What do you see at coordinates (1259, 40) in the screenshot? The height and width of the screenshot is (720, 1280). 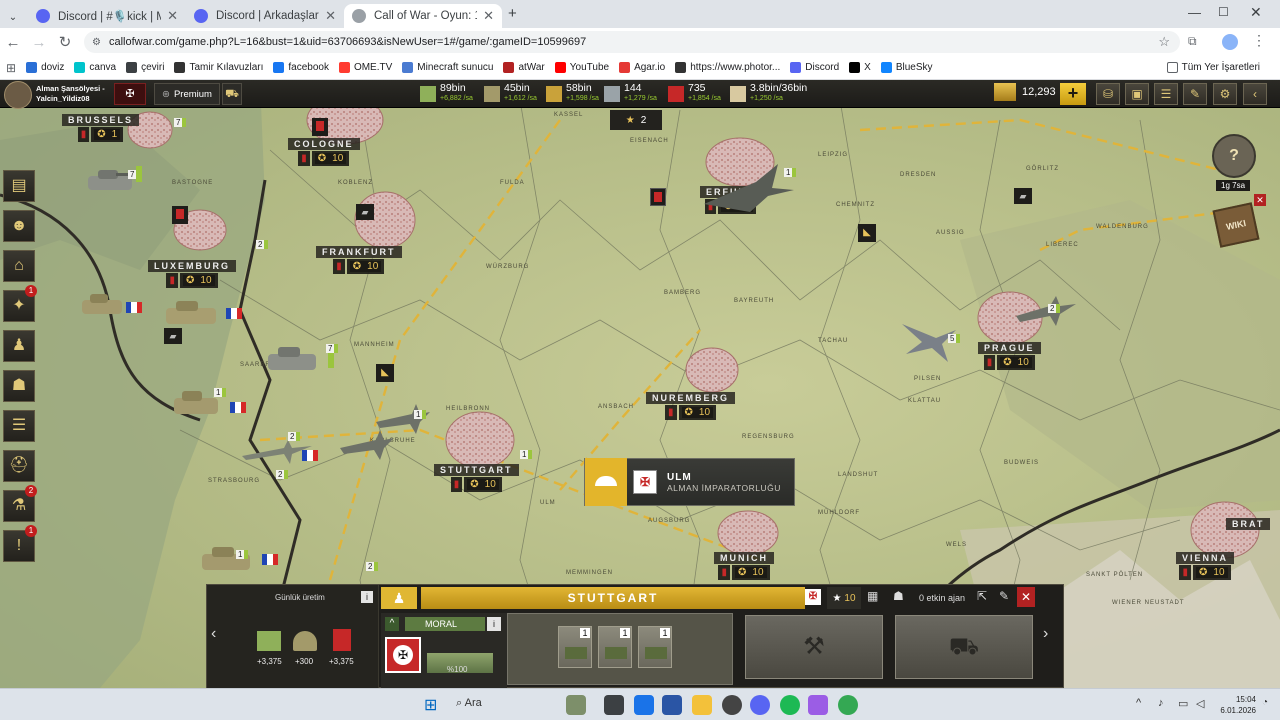 I see `browser-menu-icon: ⋮` at bounding box center [1259, 40].